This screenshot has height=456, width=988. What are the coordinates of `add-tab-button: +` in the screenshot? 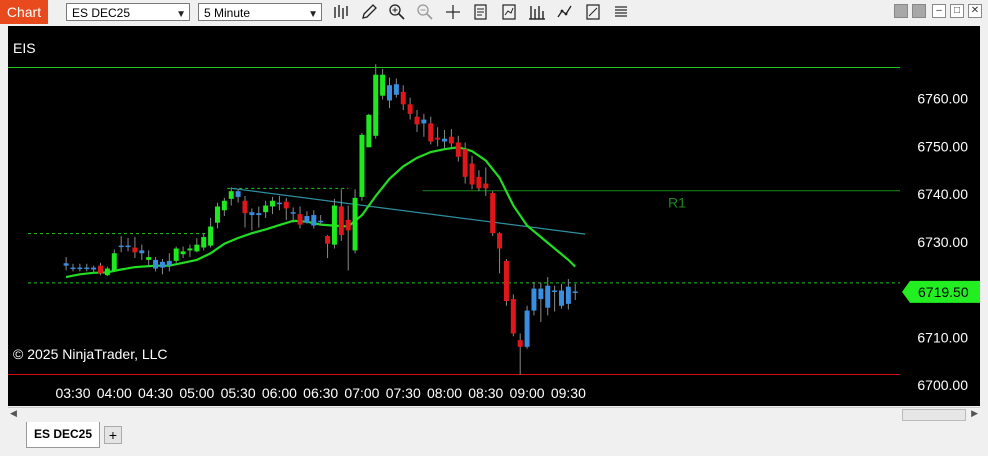 It's located at (113, 435).